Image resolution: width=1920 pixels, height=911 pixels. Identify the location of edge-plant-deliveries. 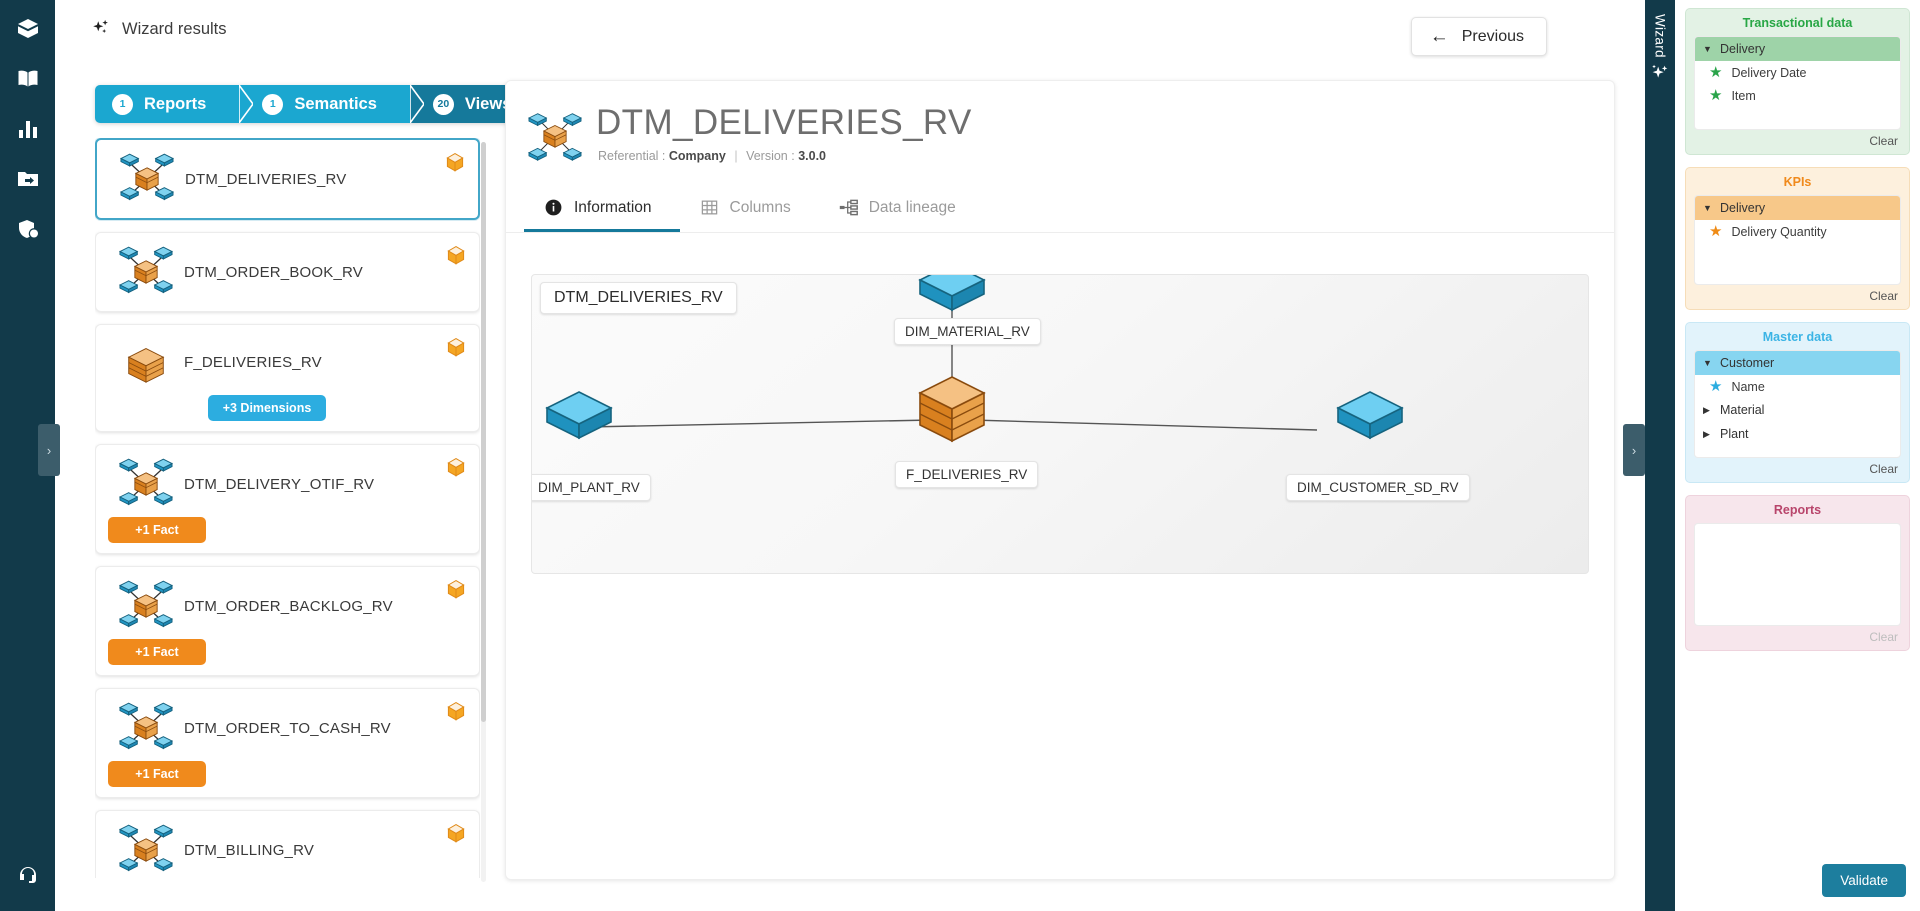
(759, 423).